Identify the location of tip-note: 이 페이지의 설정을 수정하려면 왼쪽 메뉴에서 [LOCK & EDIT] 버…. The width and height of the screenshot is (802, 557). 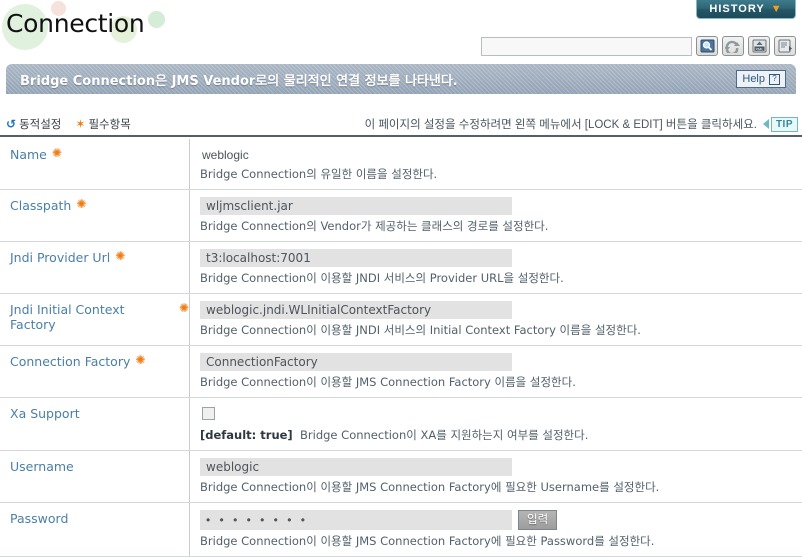
(581, 124).